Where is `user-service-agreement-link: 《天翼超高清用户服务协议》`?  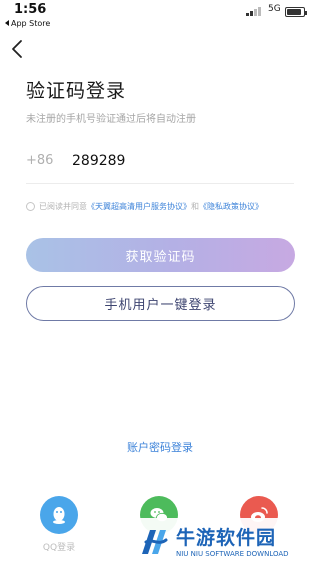
user-service-agreement-link: 《天翼超高清用户服务协议》 is located at coordinates (139, 206).